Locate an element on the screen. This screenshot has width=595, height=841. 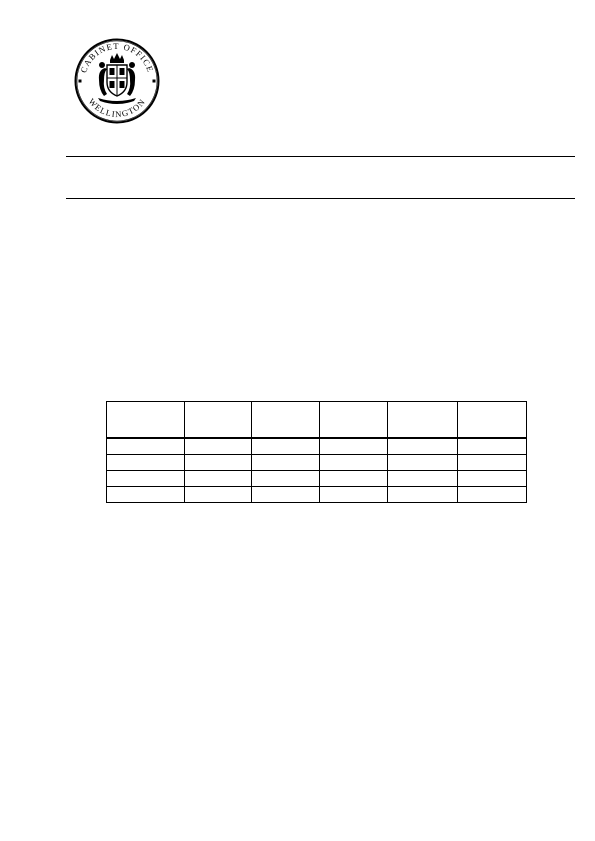
data-table is located at coordinates (316, 452).